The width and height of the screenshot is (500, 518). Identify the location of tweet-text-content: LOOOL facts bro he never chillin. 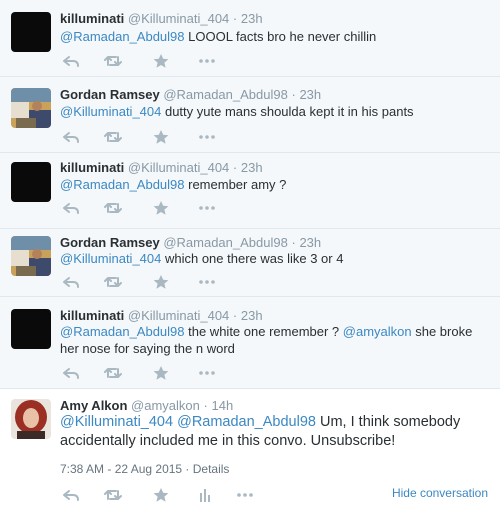
(280, 36).